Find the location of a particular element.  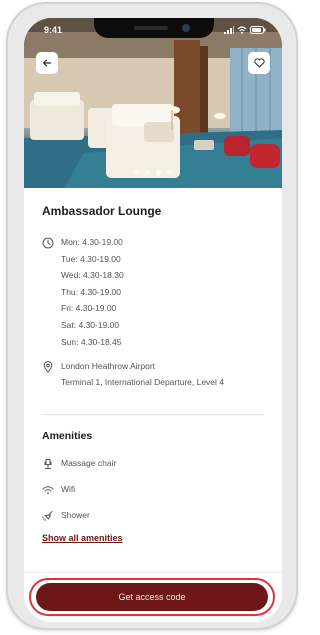

show-all-amenities-link: Show all amenities is located at coordinates (82, 538).